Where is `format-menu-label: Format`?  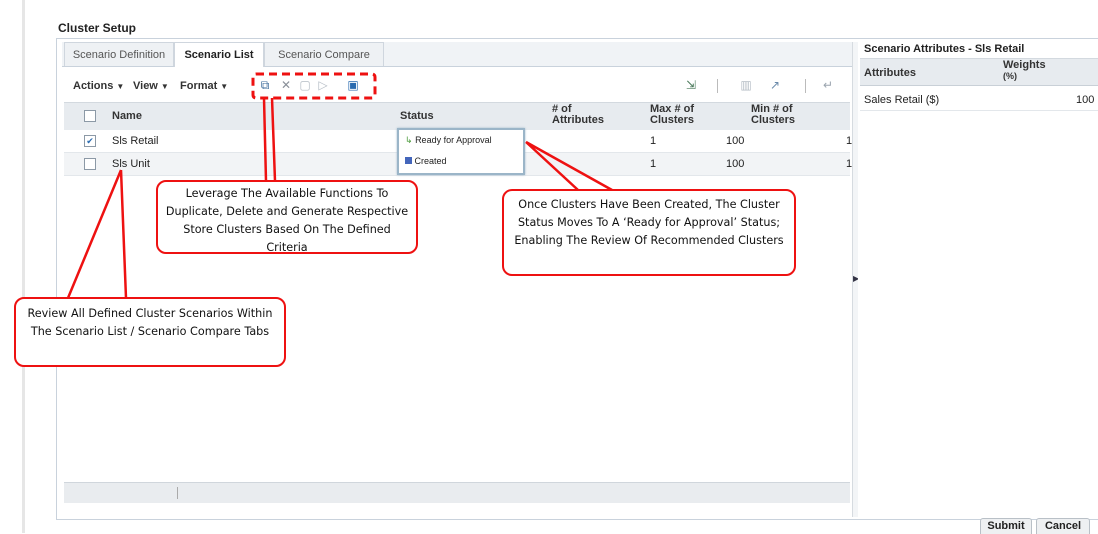 format-menu-label: Format is located at coordinates (199, 86).